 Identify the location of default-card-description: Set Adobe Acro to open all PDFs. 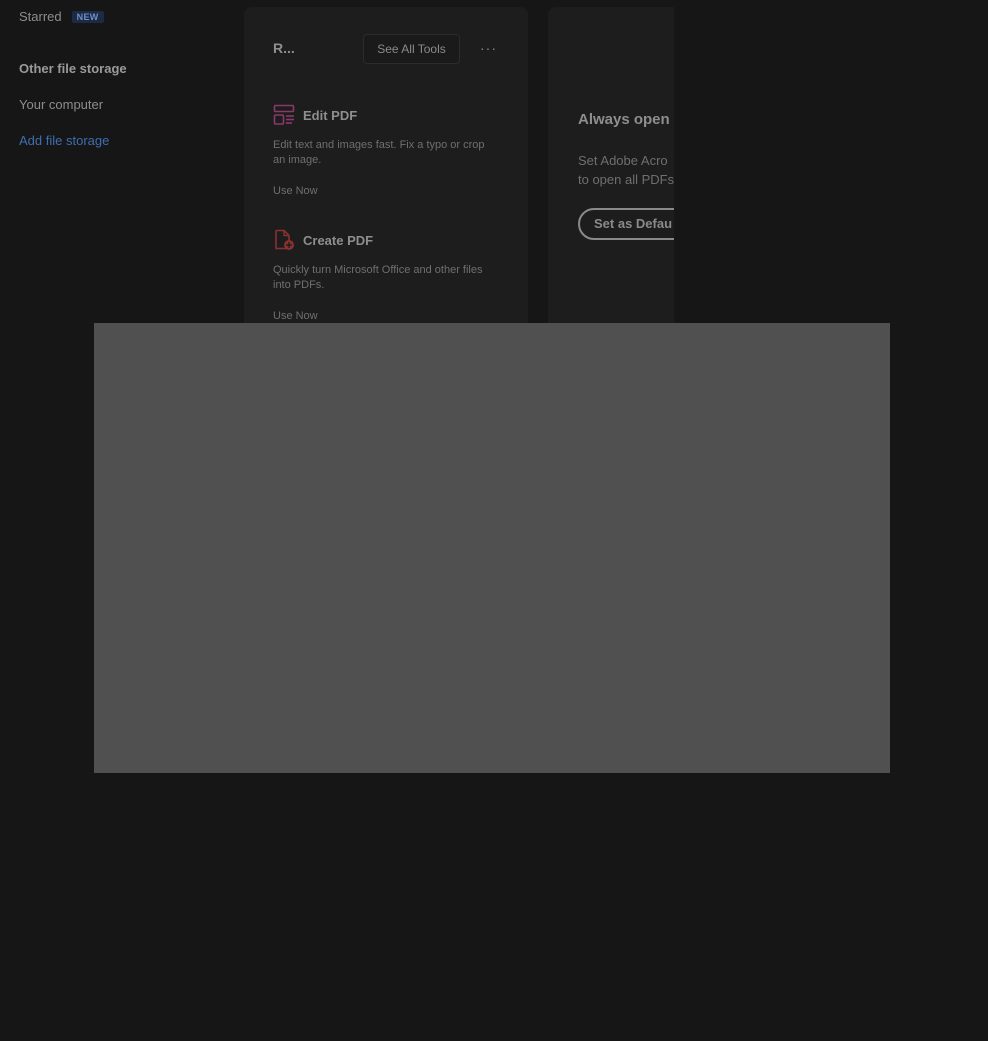
(626, 170).